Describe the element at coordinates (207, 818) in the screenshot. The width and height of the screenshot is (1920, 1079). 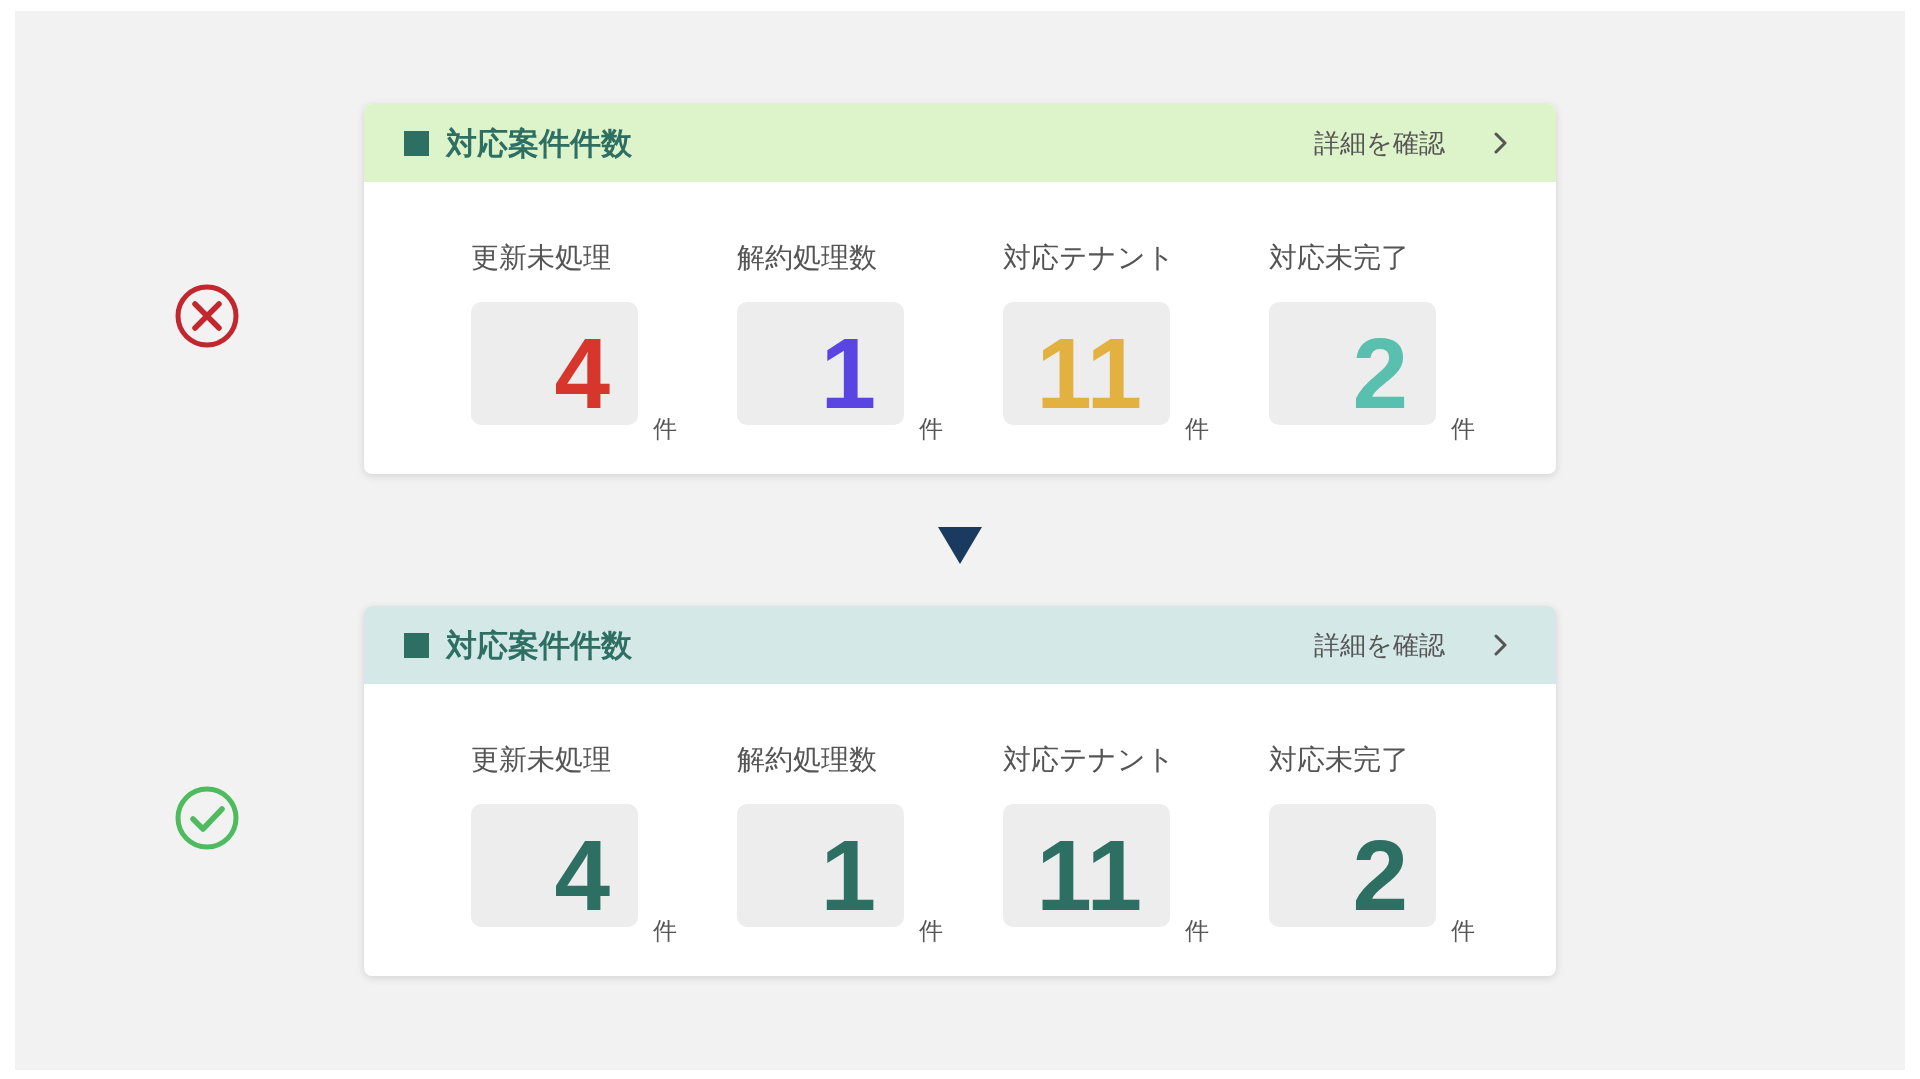
I see `check-circle-icon` at that location.